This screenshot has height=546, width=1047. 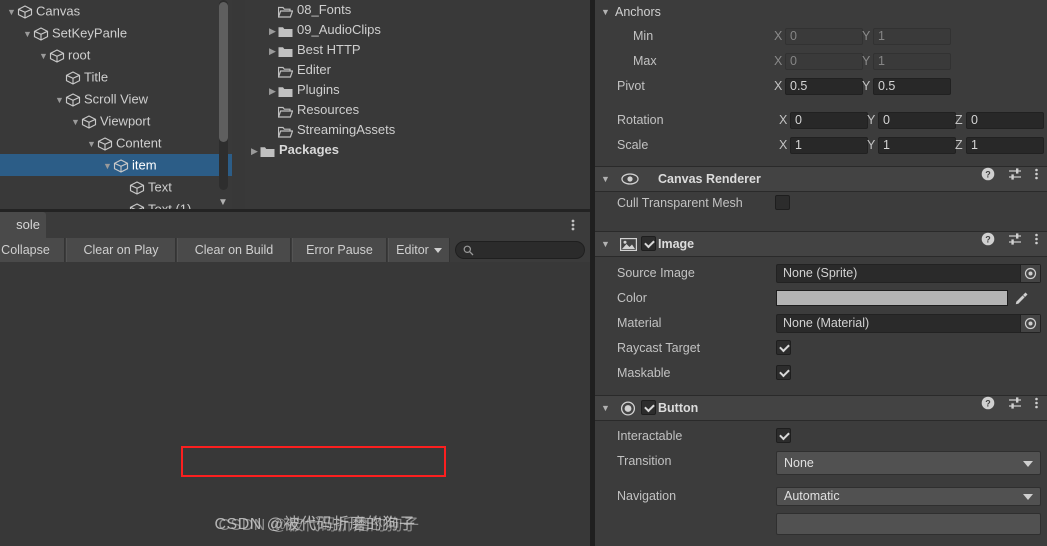 What do you see at coordinates (783, 347) in the screenshot?
I see `raycast-target-checkbox` at bounding box center [783, 347].